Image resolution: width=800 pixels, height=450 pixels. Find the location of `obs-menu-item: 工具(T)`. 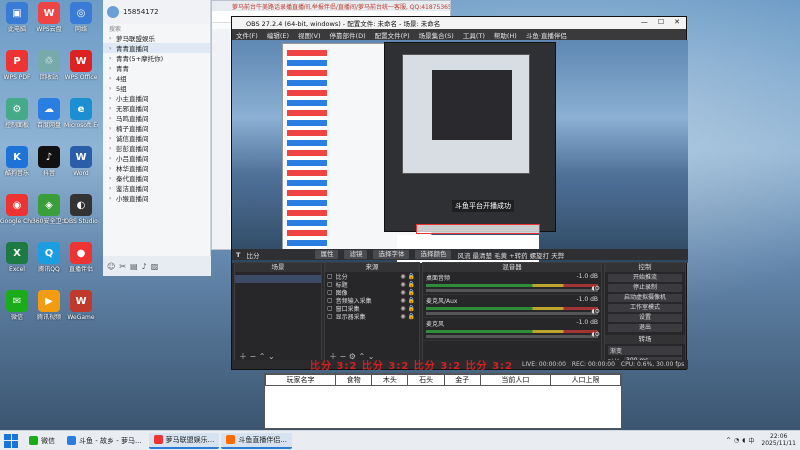

obs-menu-item: 工具(T) is located at coordinates (474, 35).